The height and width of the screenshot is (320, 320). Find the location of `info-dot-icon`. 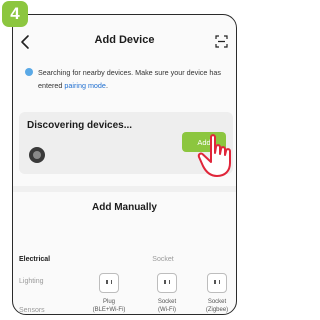

info-dot-icon is located at coordinates (29, 72).